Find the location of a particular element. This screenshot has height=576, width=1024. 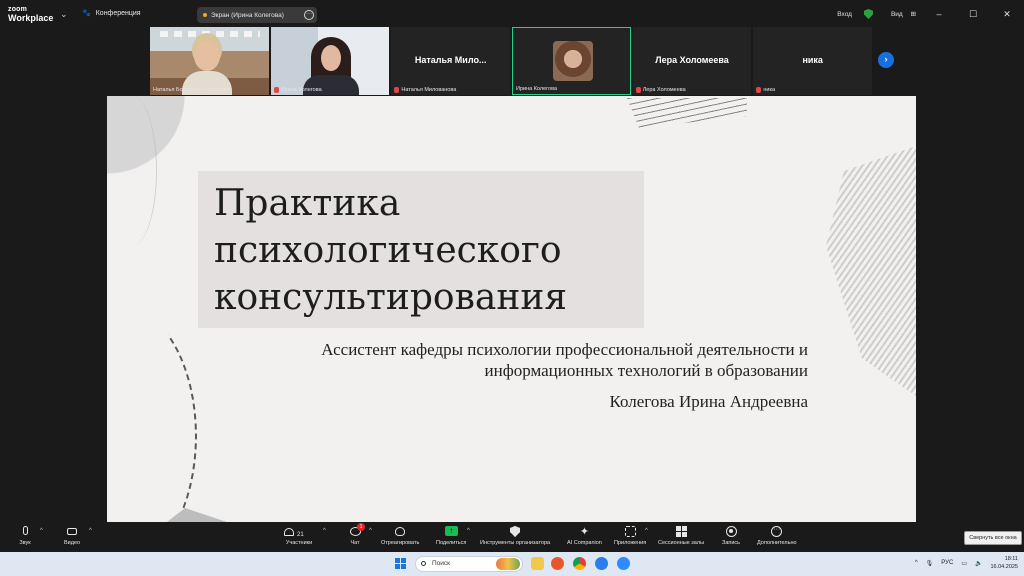

more-button: ··· Дополнительно is located at coordinates (777, 536).